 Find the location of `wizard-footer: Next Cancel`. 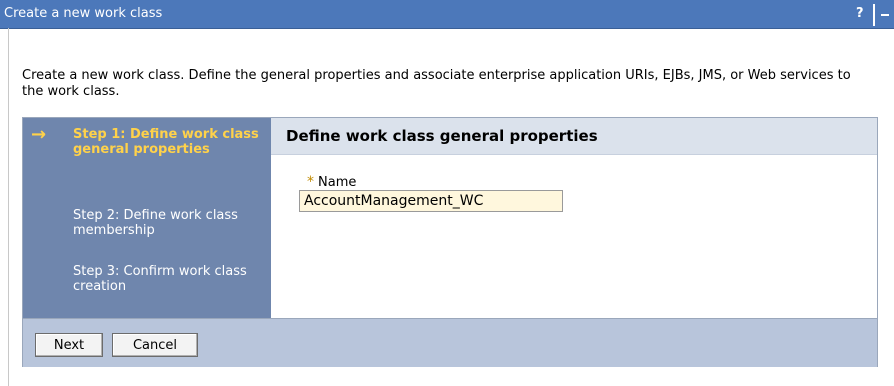

wizard-footer: Next Cancel is located at coordinates (450, 342).